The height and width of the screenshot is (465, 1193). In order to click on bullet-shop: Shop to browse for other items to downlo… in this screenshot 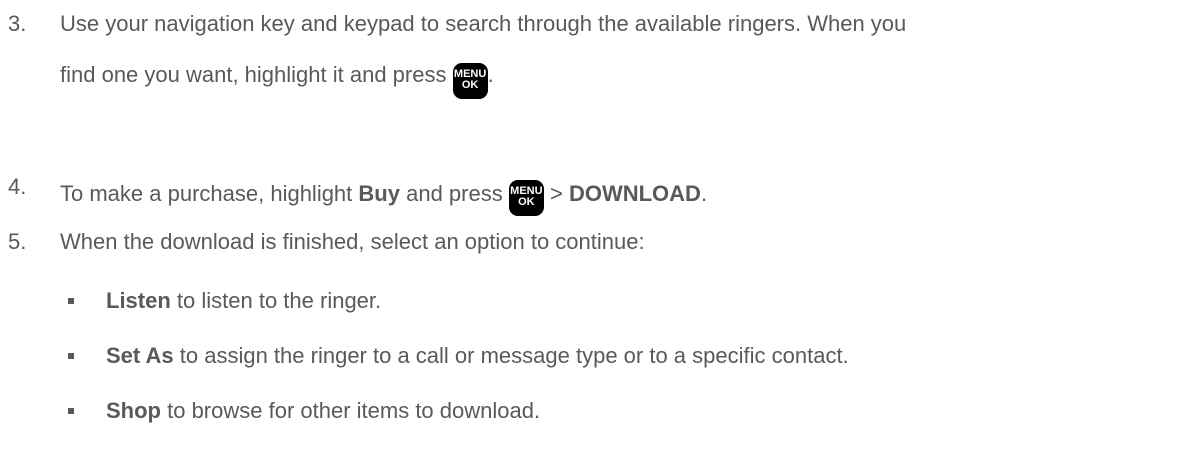, I will do `click(323, 411)`.